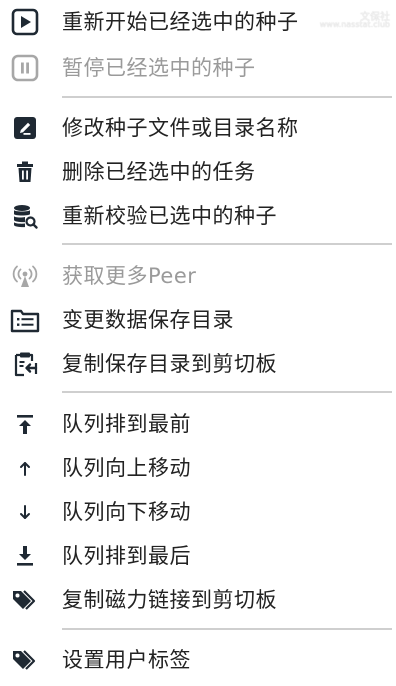 The height and width of the screenshot is (686, 396). I want to click on menu-item-get-more-peers: 获取更多Peer, so click(198, 276).